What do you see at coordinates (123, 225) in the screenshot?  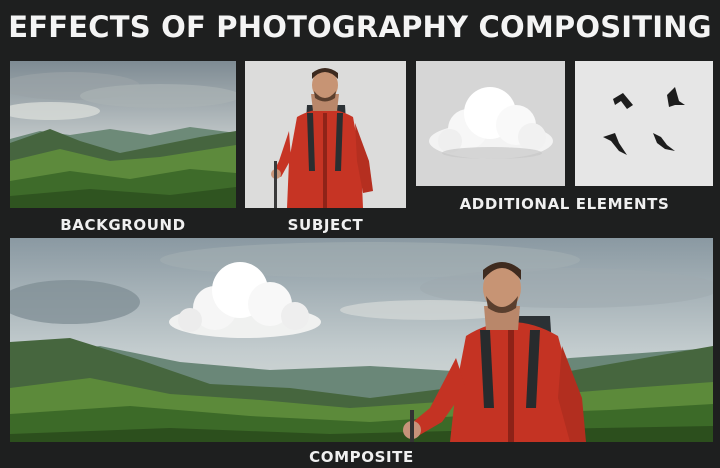 I see `background-label: BACKGROUND` at bounding box center [123, 225].